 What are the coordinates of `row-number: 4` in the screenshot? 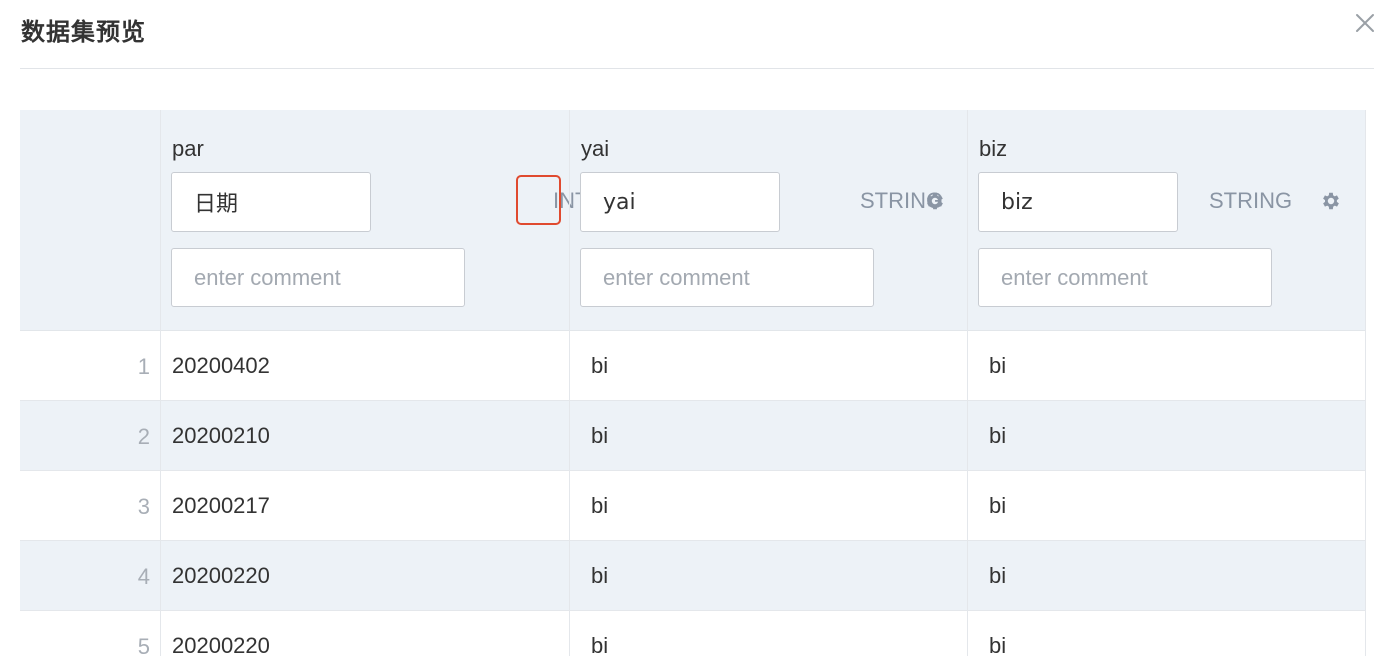 It's located at (143, 576).